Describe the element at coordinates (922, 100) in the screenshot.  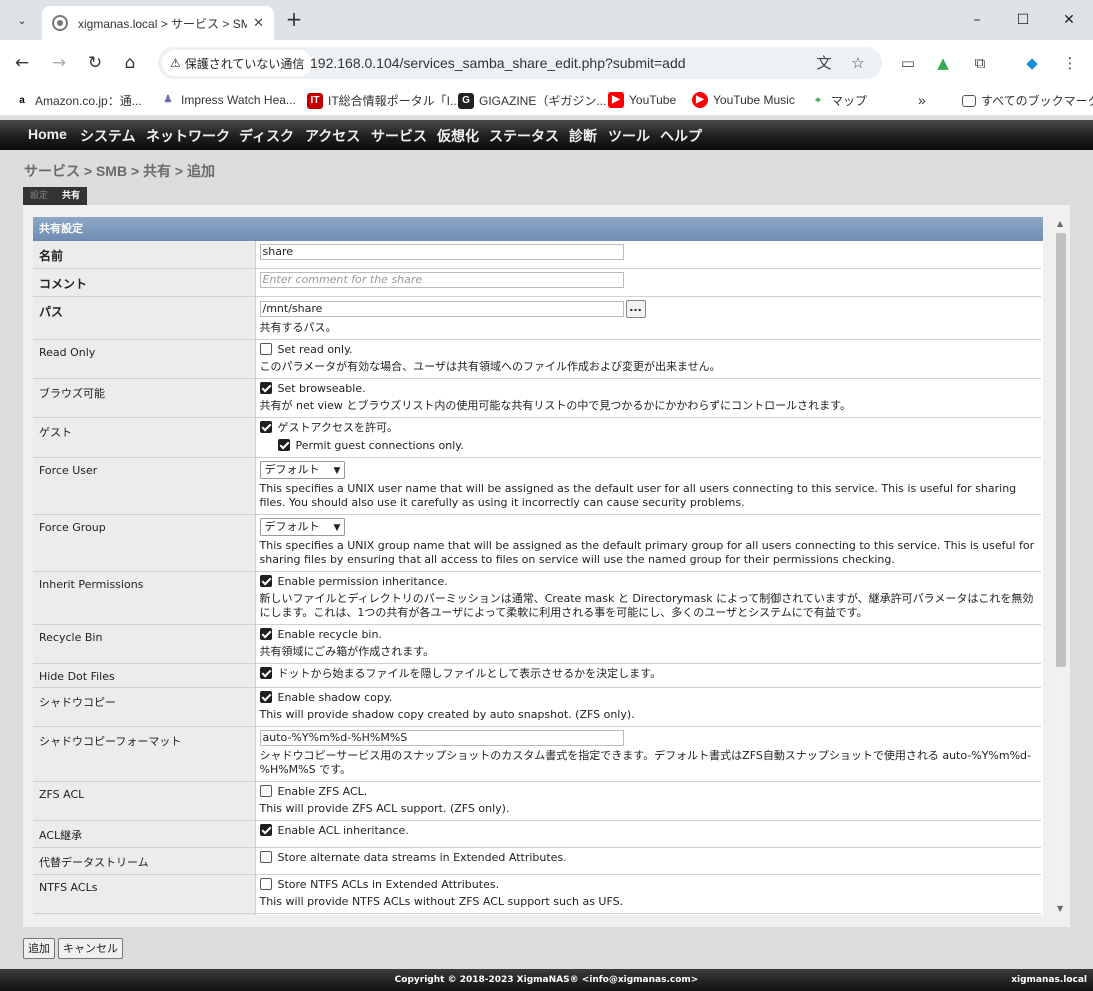
I see `bookmarks-overflow-button: »` at that location.